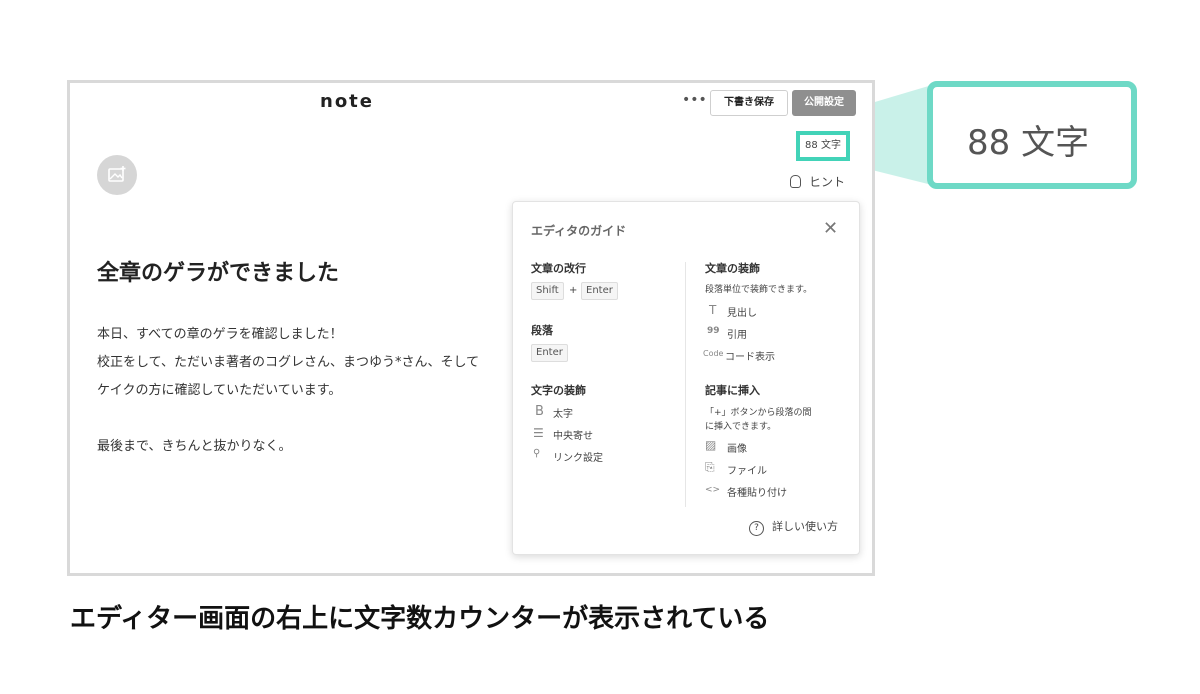 The width and height of the screenshot is (1200, 694). I want to click on embed-label: 各種貼り付け, so click(757, 493).